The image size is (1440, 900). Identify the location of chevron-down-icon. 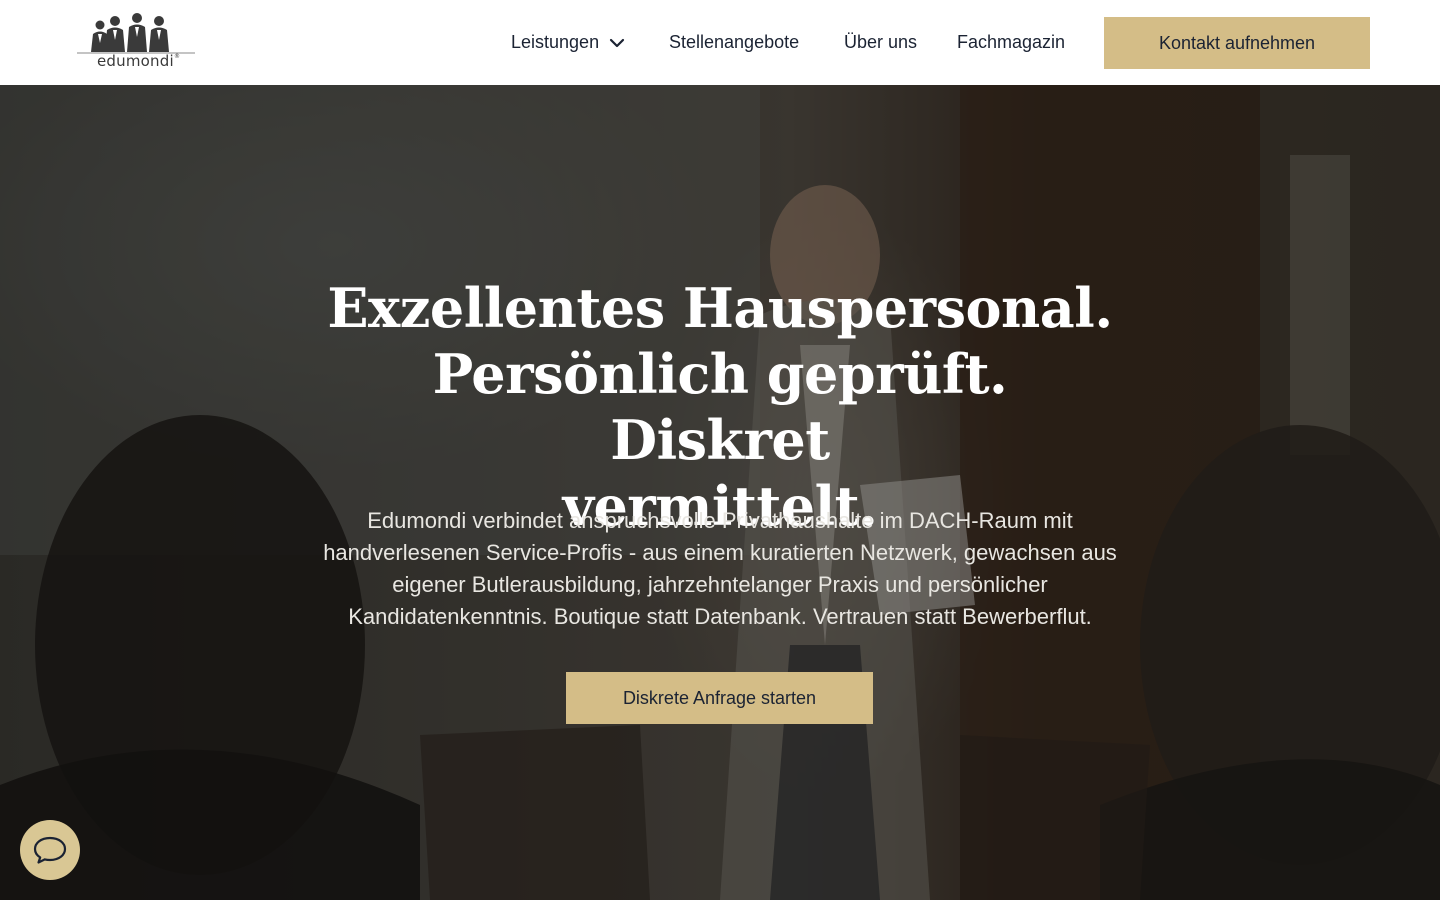
(617, 42).